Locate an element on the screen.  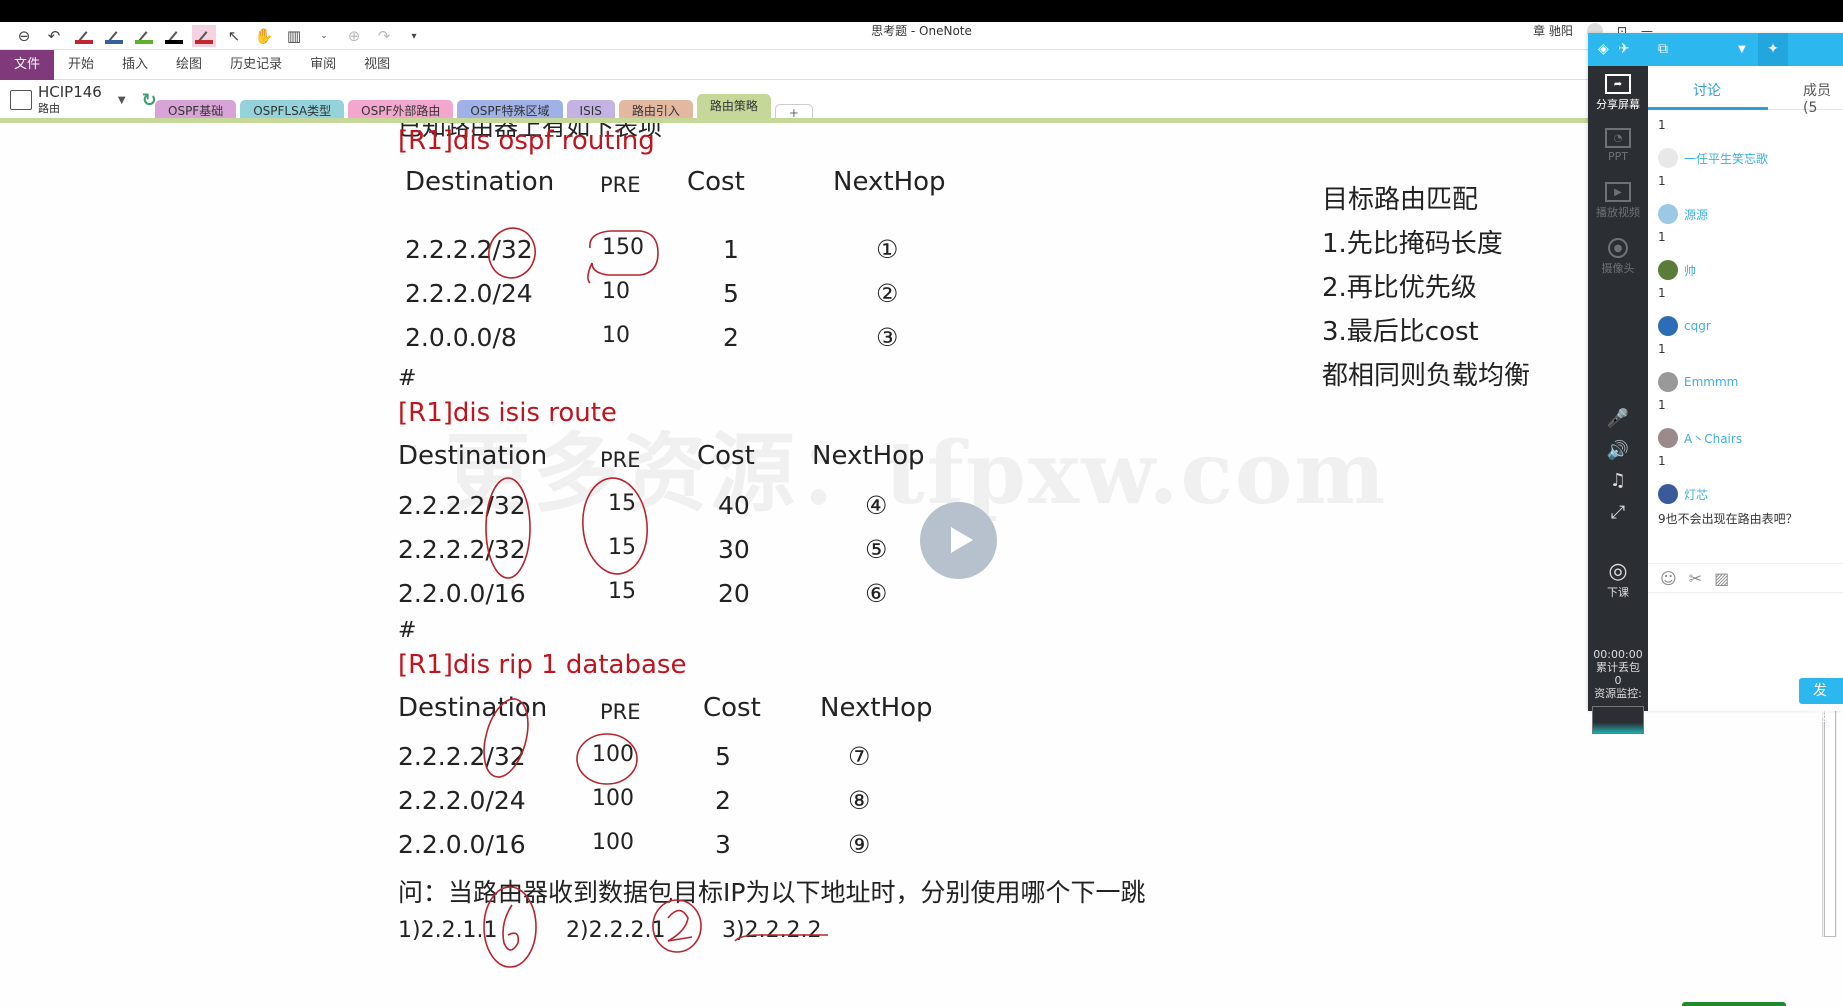
rules-title: 目标路由匹配 is located at coordinates (1400, 200).